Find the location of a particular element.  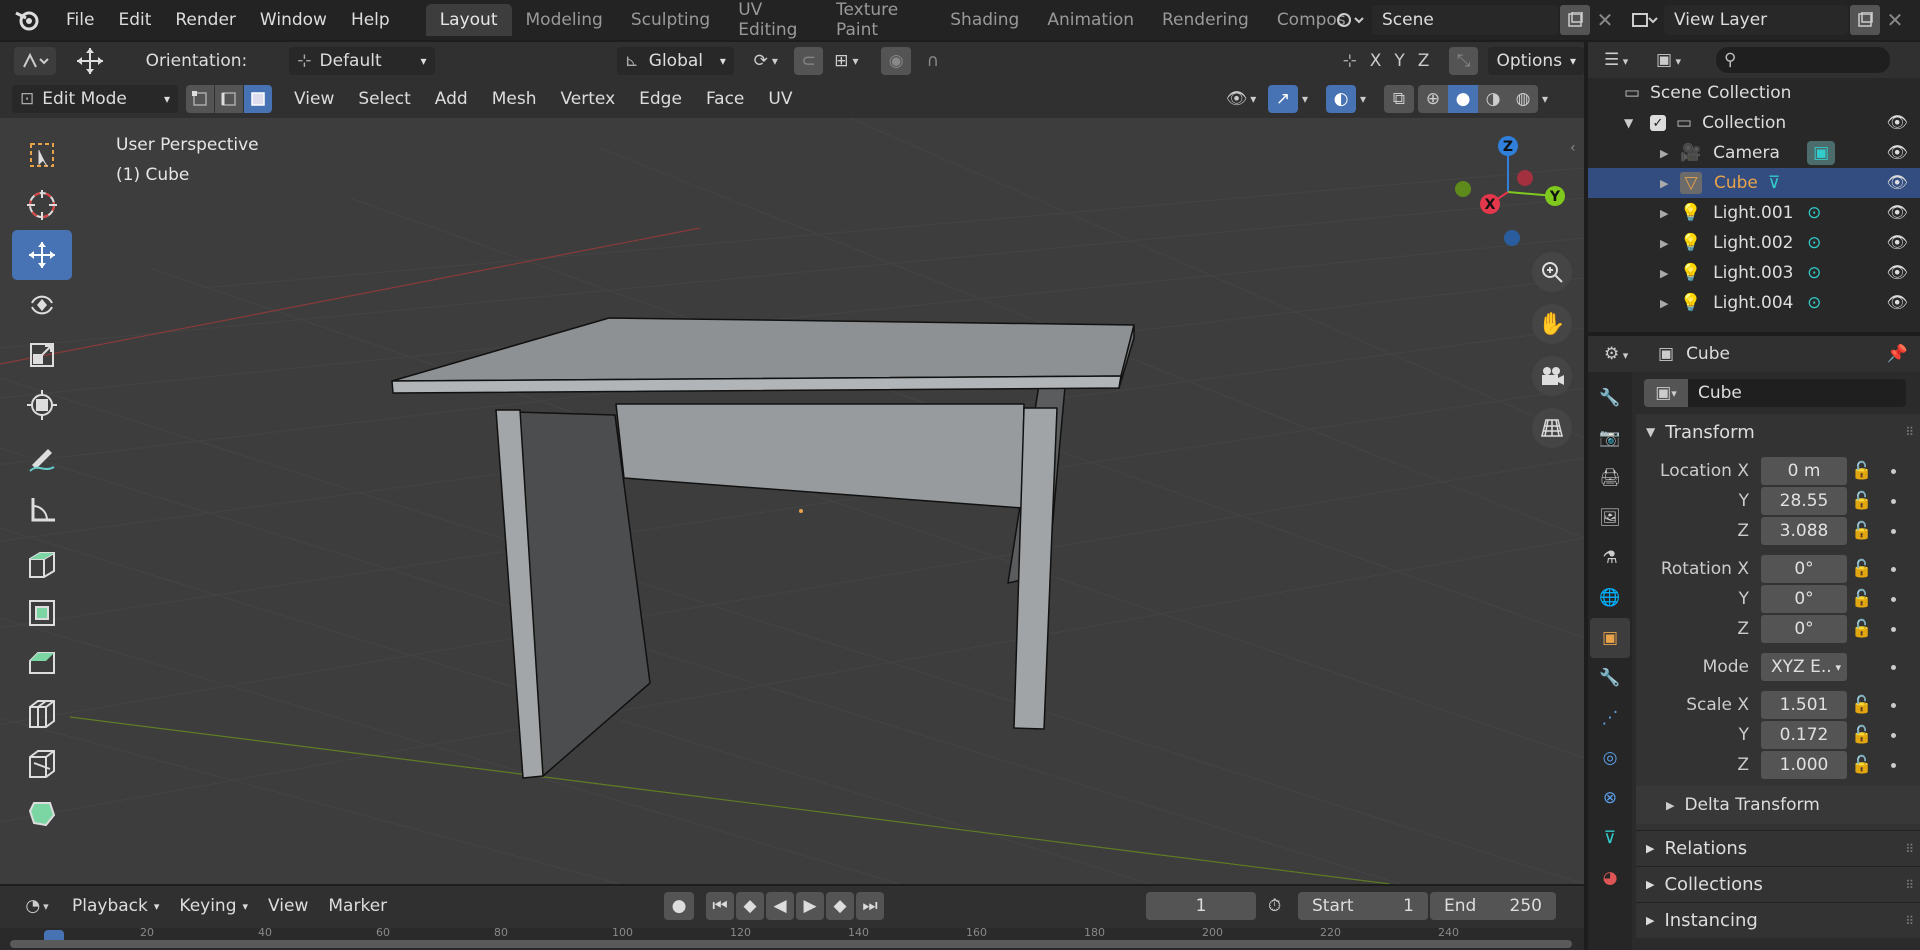

menu-add: Add is located at coordinates (451, 99).